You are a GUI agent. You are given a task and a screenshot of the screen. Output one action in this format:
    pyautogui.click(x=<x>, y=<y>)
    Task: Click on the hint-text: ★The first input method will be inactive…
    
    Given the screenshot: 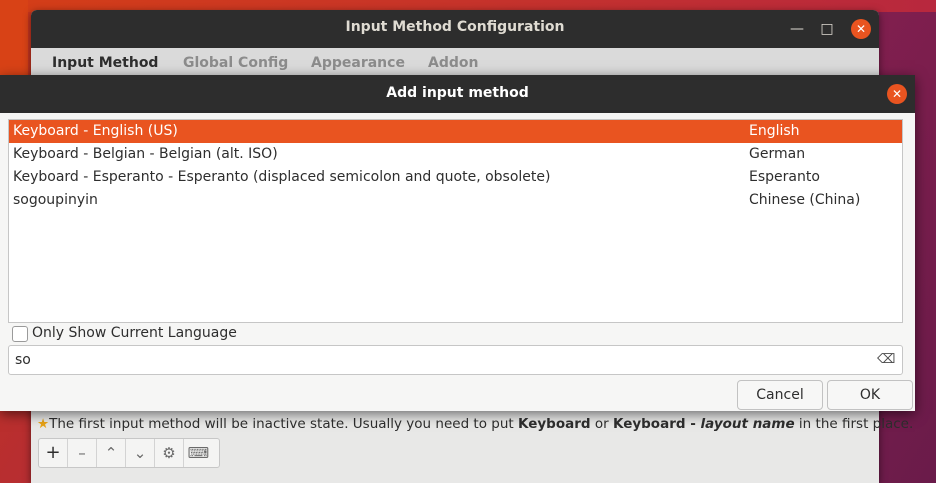 What is the action you would take?
    pyautogui.click(x=475, y=424)
    